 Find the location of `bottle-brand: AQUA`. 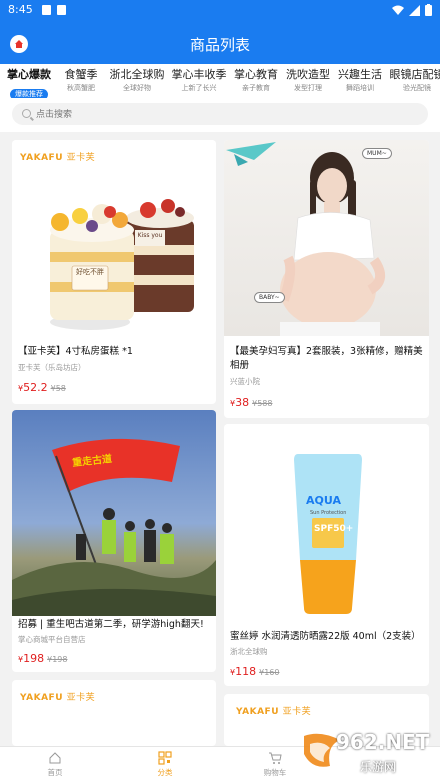

bottle-brand: AQUA is located at coordinates (323, 500).